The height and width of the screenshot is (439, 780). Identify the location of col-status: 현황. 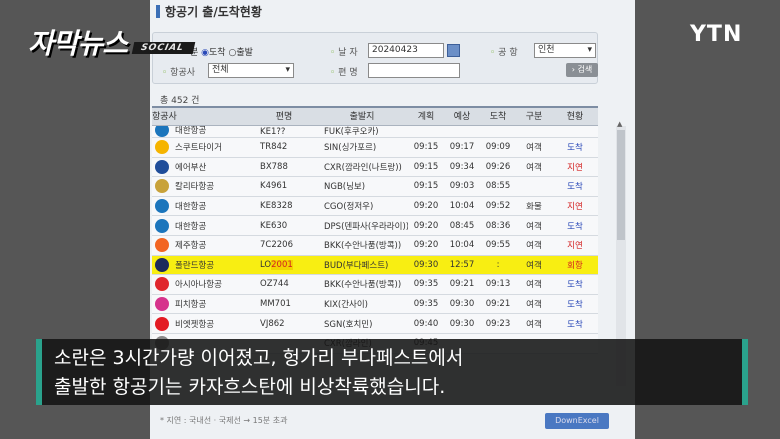
(575, 116).